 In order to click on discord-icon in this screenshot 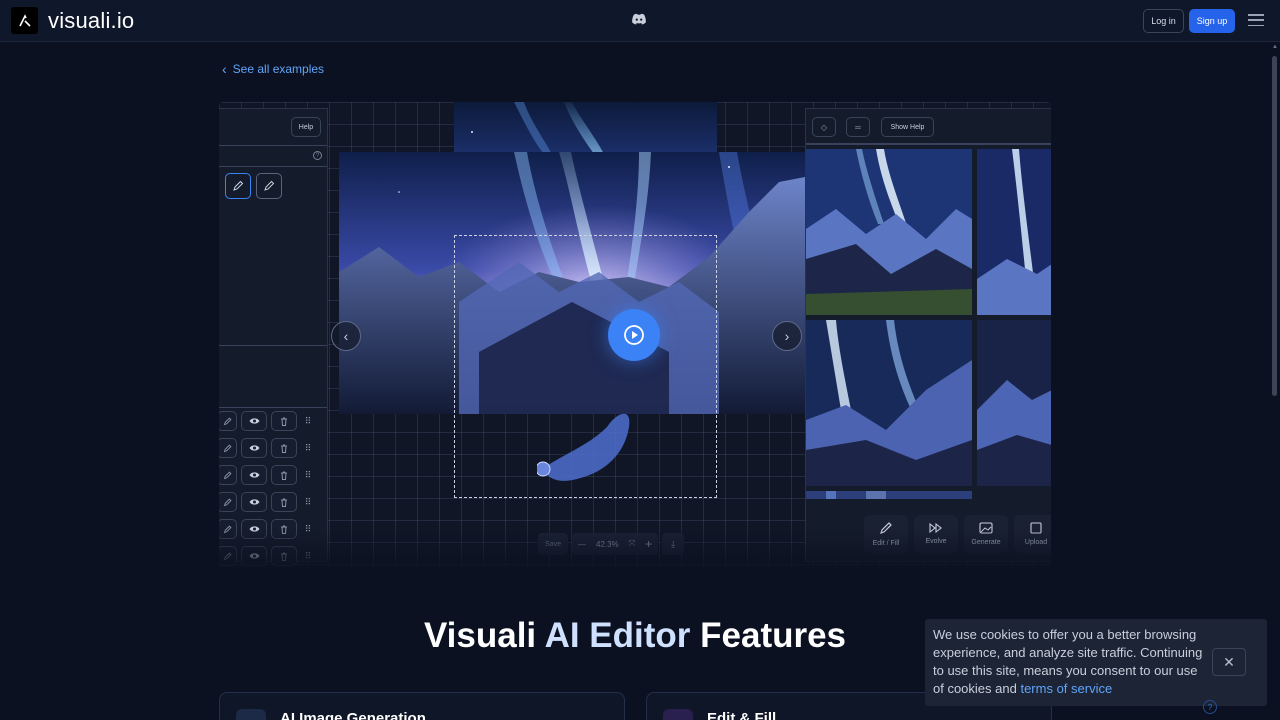, I will do `click(639, 20)`.